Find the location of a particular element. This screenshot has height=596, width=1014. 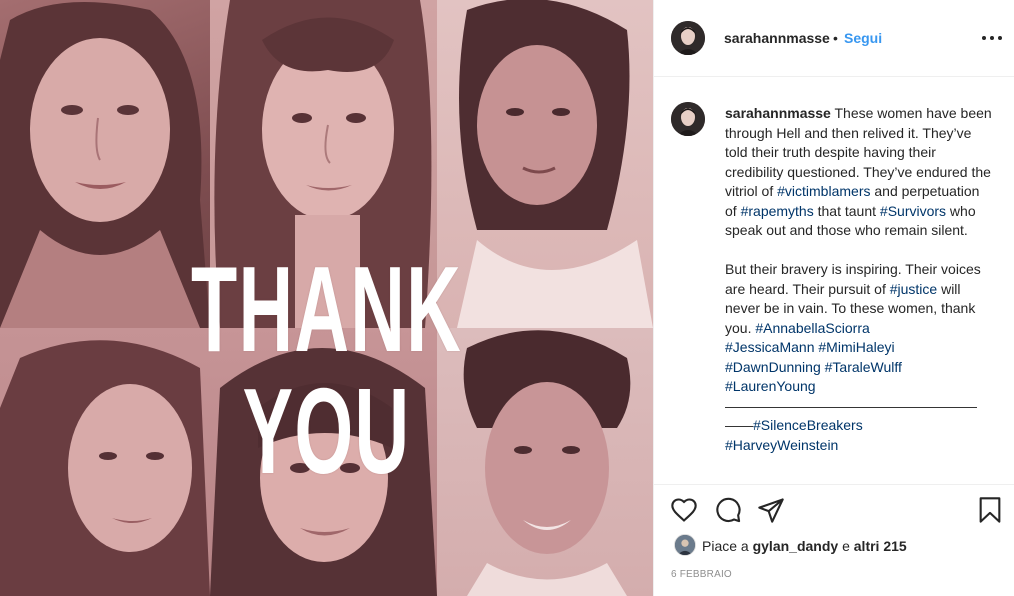

caption-author-avatar is located at coordinates (688, 119).